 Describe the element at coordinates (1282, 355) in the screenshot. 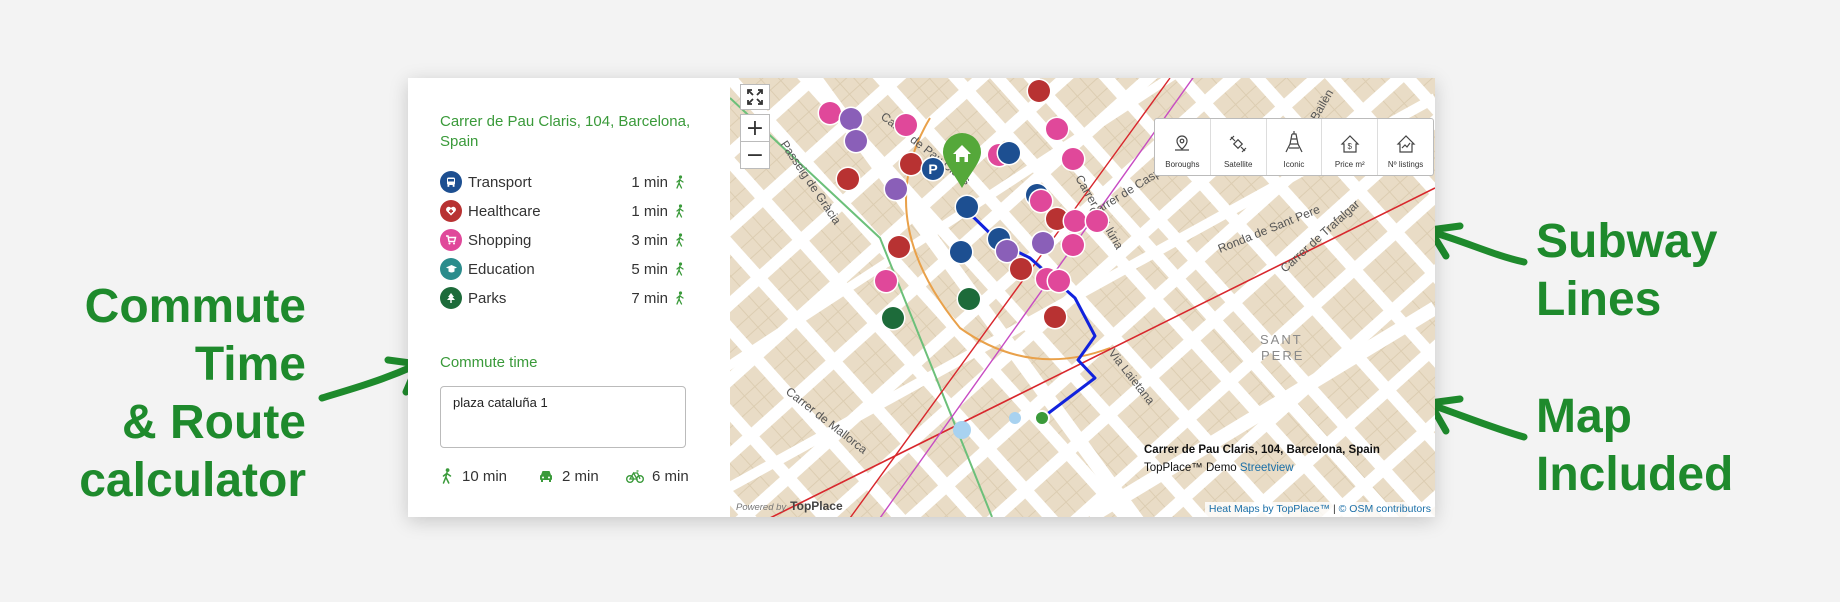

I see `district-label: PERE` at that location.